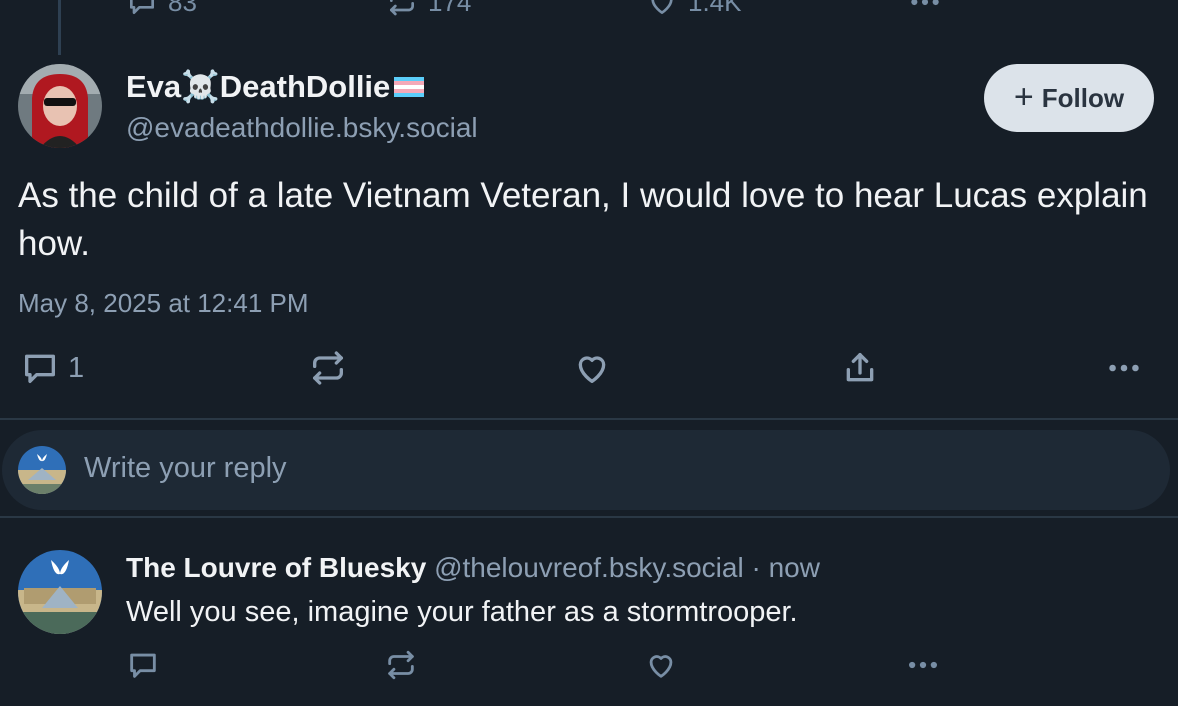 The image size is (1178, 706). I want to click on more-options-button, so click(1124, 368).